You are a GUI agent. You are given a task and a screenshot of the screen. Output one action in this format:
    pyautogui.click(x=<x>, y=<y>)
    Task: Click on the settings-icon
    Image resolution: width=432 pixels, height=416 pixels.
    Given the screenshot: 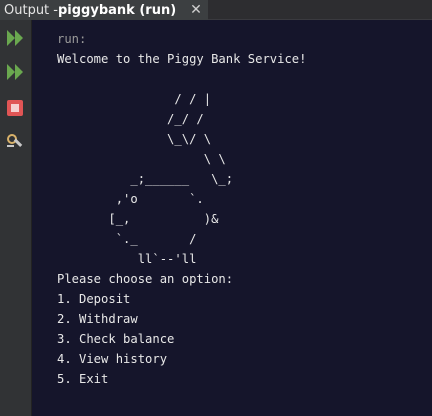 What is the action you would take?
    pyautogui.click(x=15, y=140)
    